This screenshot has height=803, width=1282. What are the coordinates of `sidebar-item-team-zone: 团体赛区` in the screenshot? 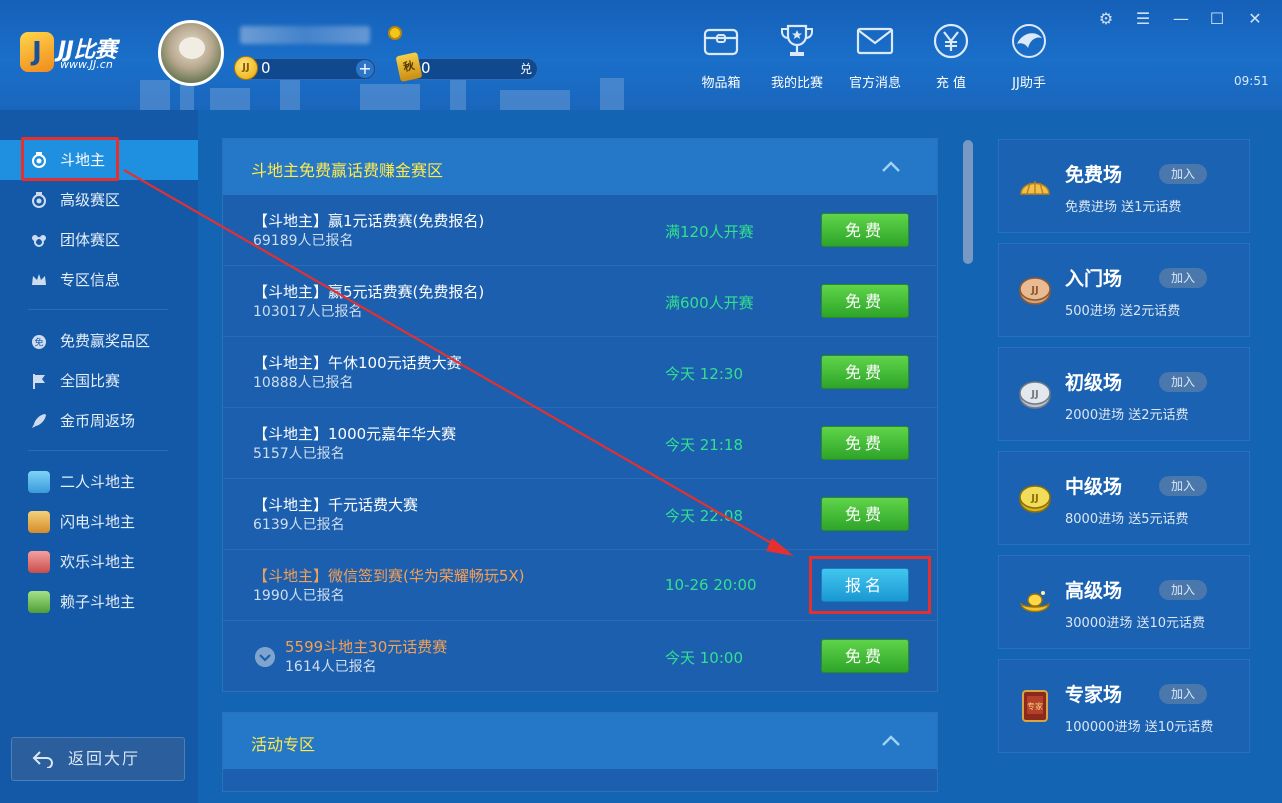 It's located at (99, 240).